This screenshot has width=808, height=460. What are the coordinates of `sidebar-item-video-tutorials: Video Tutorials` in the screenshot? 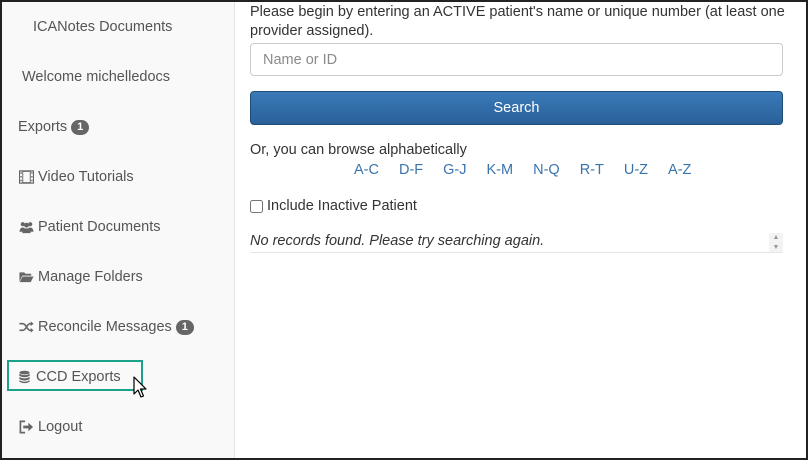 It's located at (76, 177).